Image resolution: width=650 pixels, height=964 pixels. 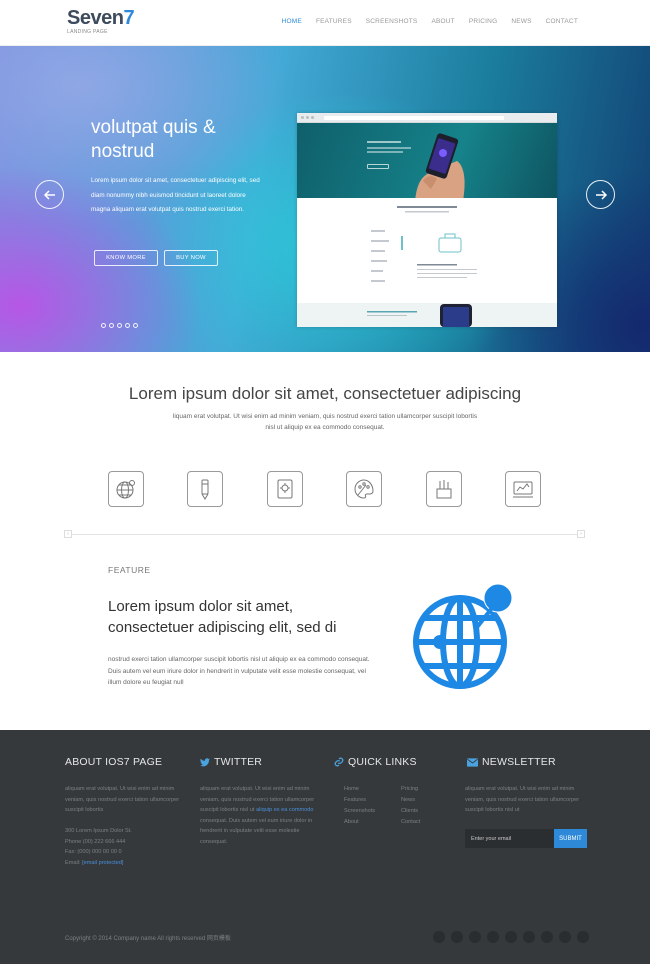 I want to click on nav-features: FEATURES, so click(x=334, y=21).